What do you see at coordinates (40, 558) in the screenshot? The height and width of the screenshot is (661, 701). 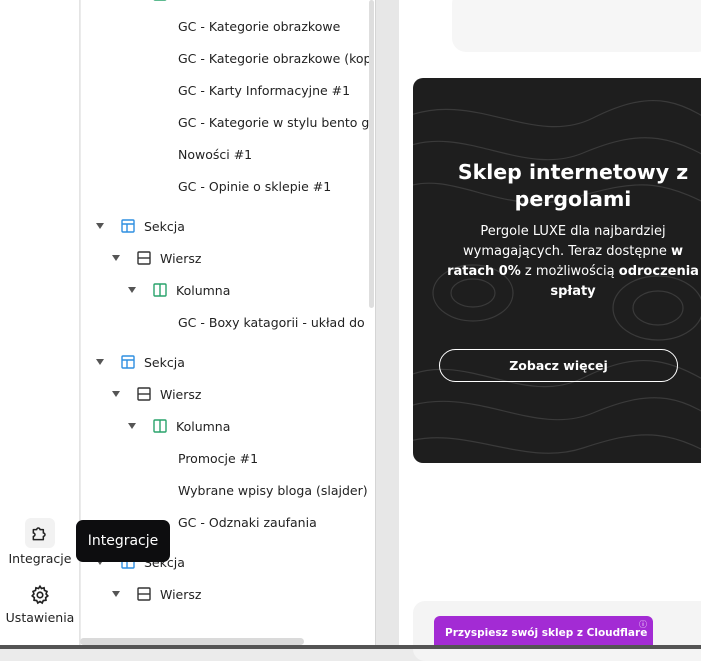 I see `integrations-label: Integracje` at bounding box center [40, 558].